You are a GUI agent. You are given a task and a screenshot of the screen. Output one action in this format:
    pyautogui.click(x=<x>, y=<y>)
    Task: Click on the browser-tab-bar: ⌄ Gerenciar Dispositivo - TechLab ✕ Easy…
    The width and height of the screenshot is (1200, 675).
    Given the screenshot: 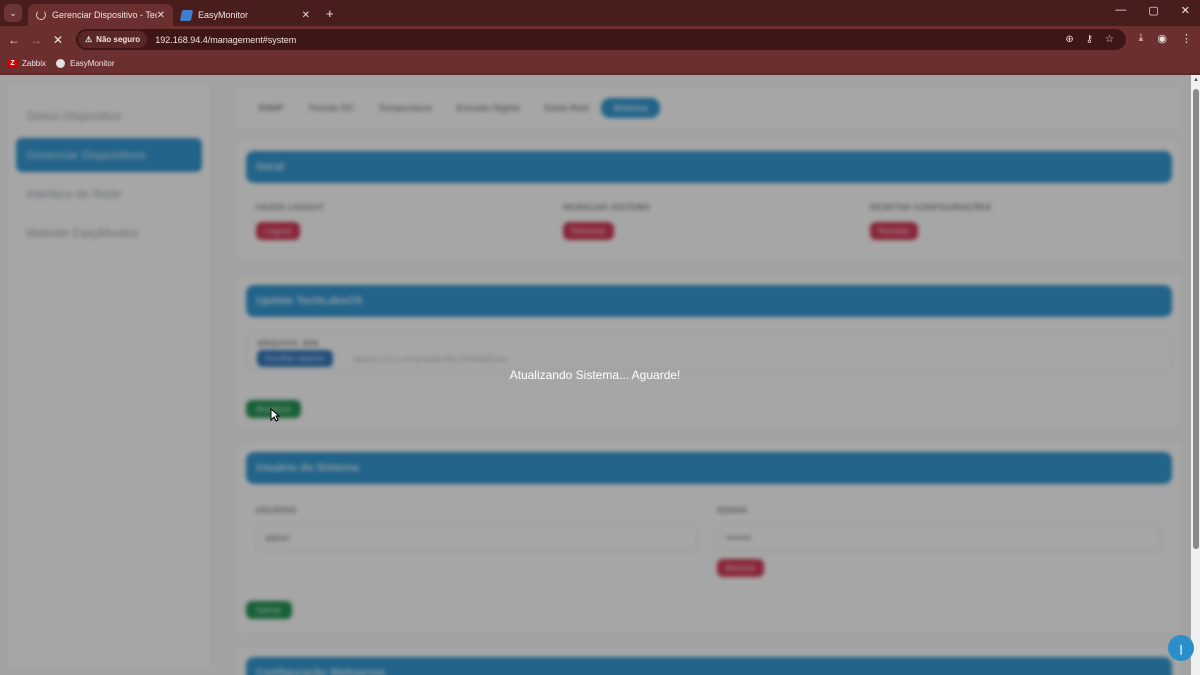 What is the action you would take?
    pyautogui.click(x=600, y=13)
    